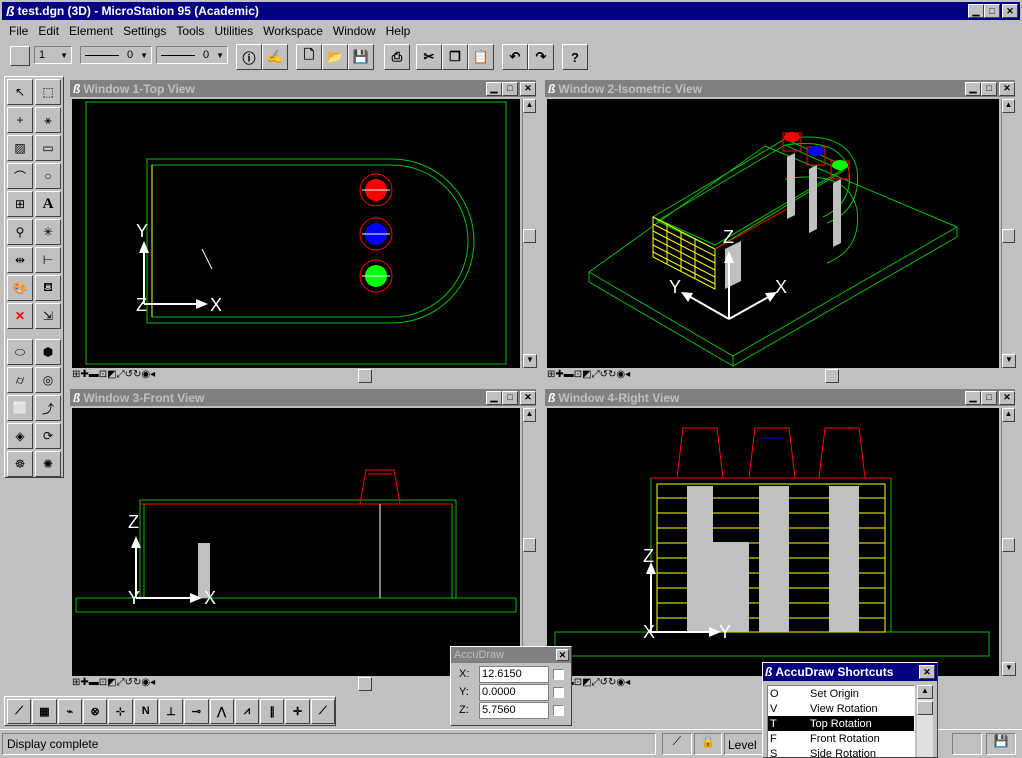 This screenshot has height=758, width=1022. What do you see at coordinates (1001, 744) in the screenshot?
I see `save-indicator: 💾` at bounding box center [1001, 744].